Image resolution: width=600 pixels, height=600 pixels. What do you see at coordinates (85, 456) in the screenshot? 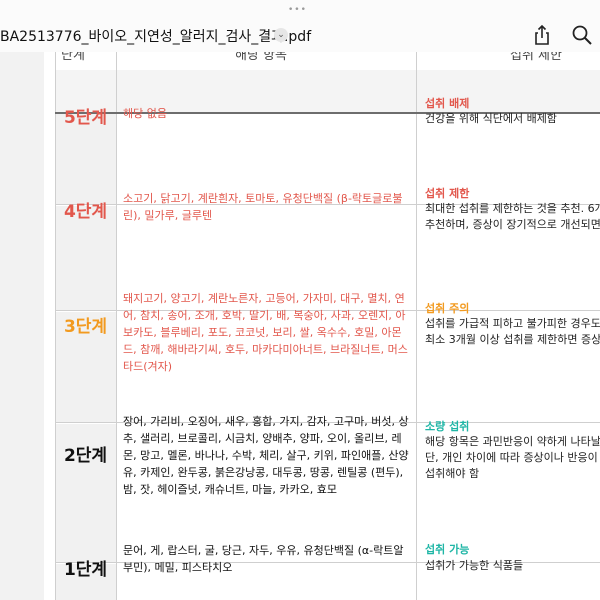
I see `level-2-label: 2단계` at bounding box center [85, 456].